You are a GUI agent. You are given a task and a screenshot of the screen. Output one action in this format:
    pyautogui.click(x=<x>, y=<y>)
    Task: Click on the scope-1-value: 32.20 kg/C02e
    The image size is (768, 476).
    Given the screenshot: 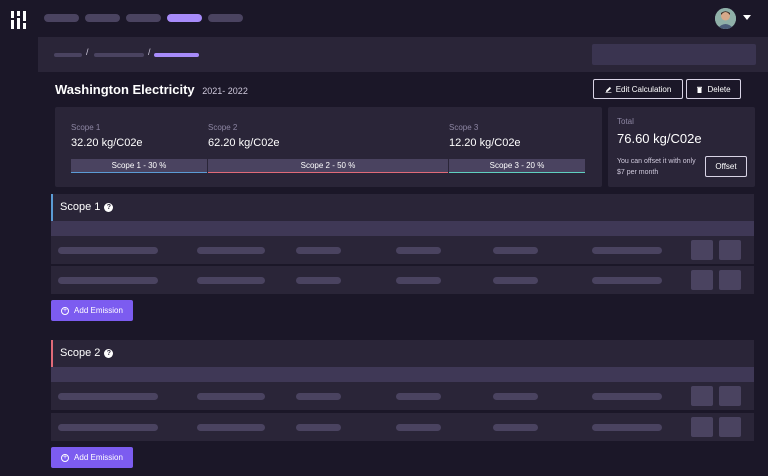 What is the action you would take?
    pyautogui.click(x=107, y=143)
    